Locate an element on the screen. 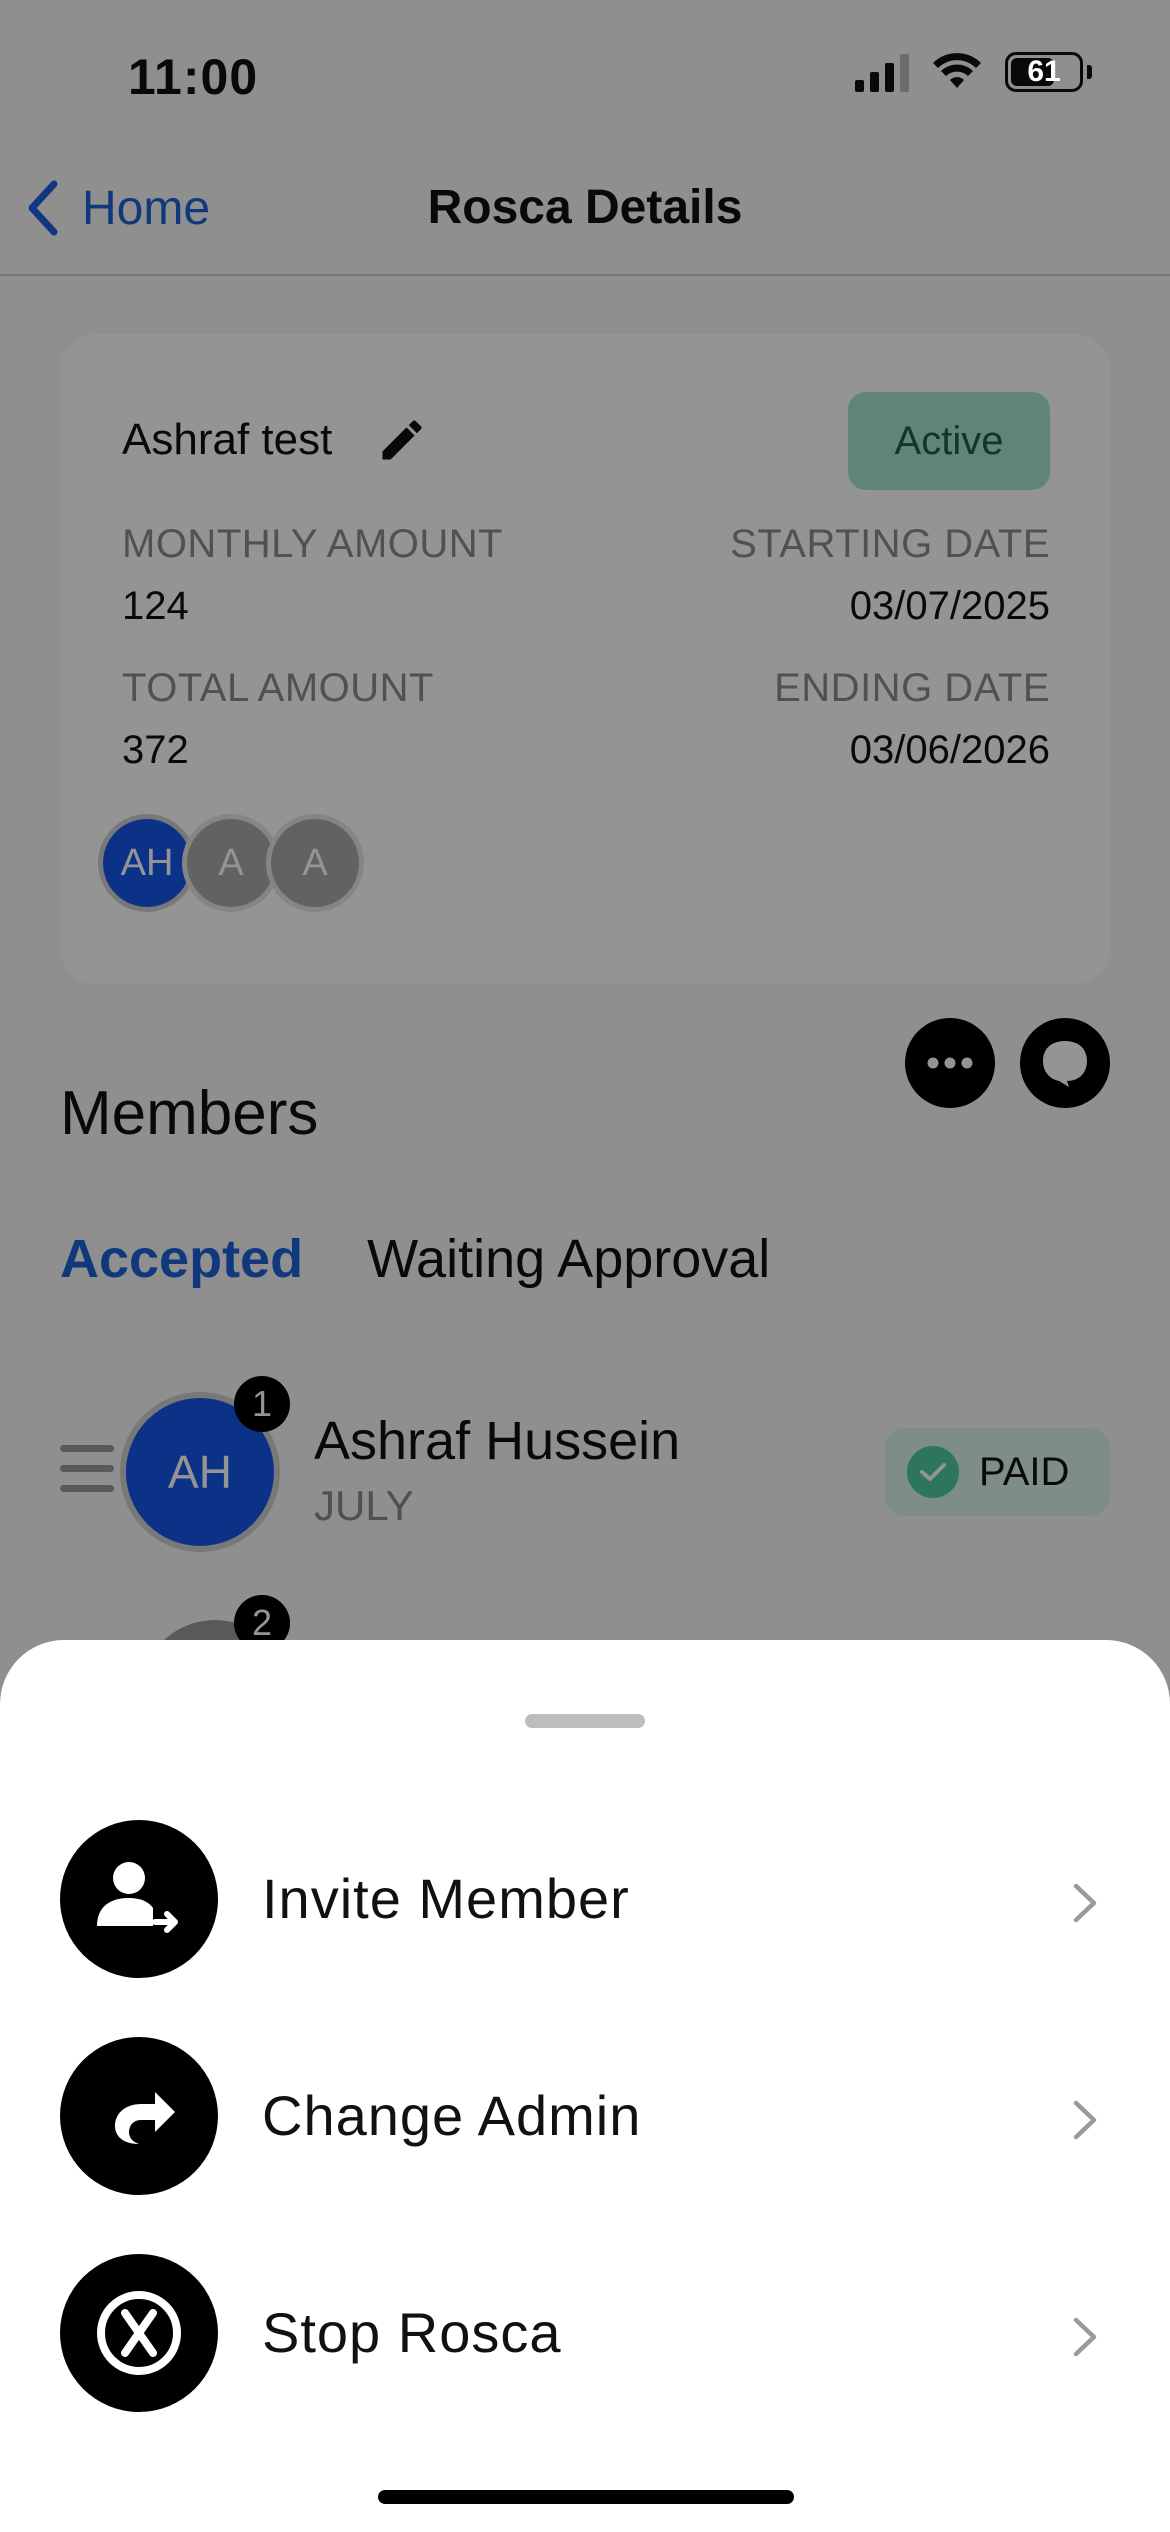 The height and width of the screenshot is (2532, 1170). change-admin-action: Change Admin is located at coordinates (585, 2122).